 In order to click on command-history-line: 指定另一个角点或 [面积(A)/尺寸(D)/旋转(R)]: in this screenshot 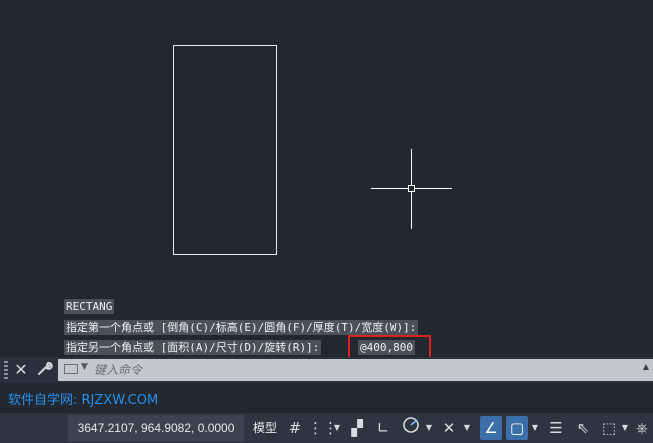, I will do `click(193, 347)`.